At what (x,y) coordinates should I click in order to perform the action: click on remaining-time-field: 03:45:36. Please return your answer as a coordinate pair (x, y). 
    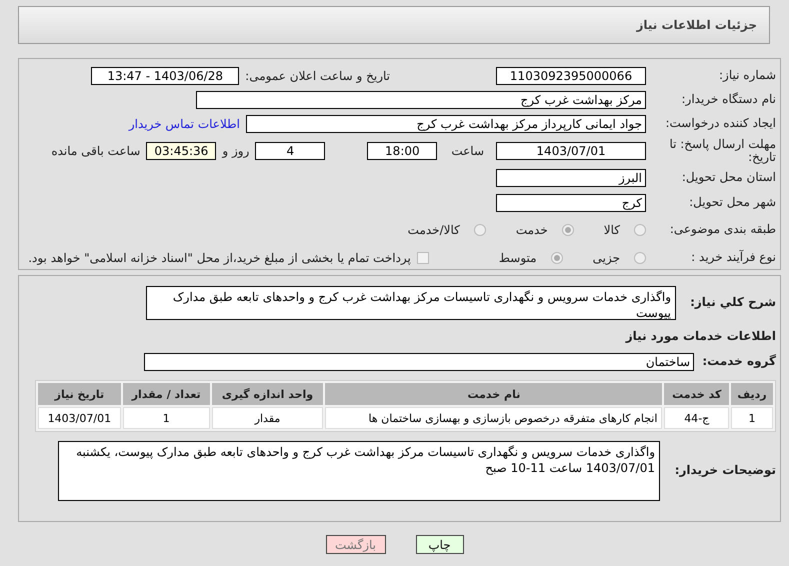
    Looking at the image, I should click on (181, 151).